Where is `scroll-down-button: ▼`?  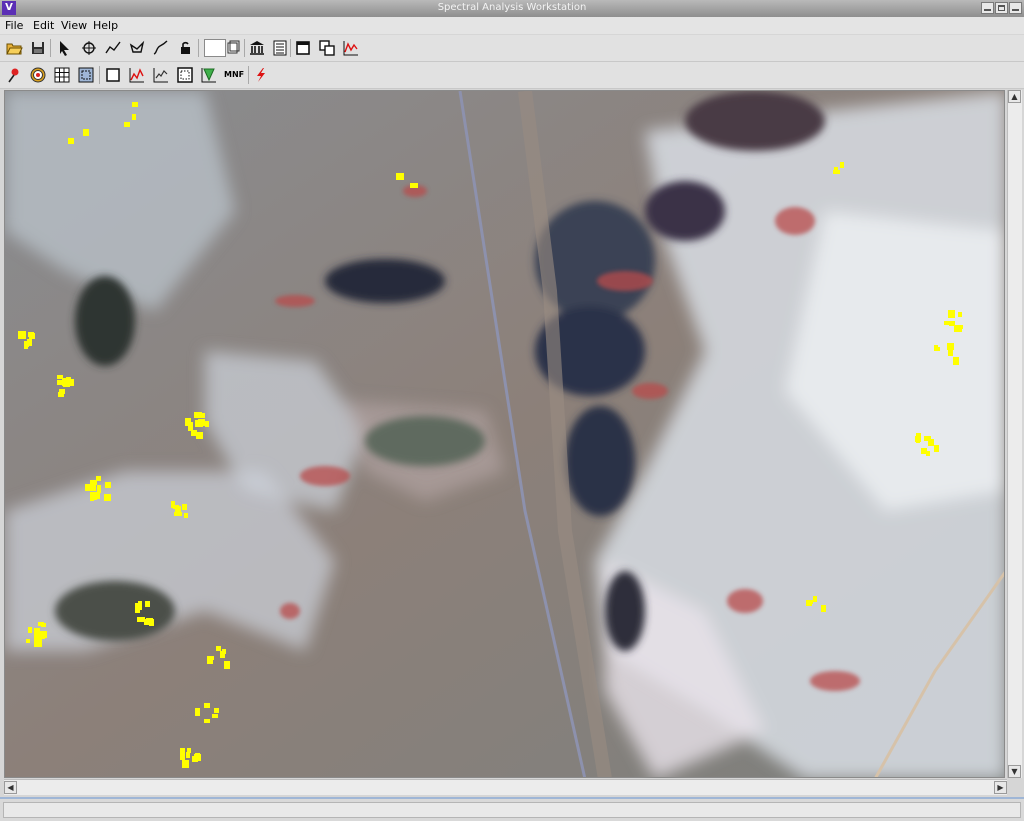 scroll-down-button: ▼ is located at coordinates (1014, 771).